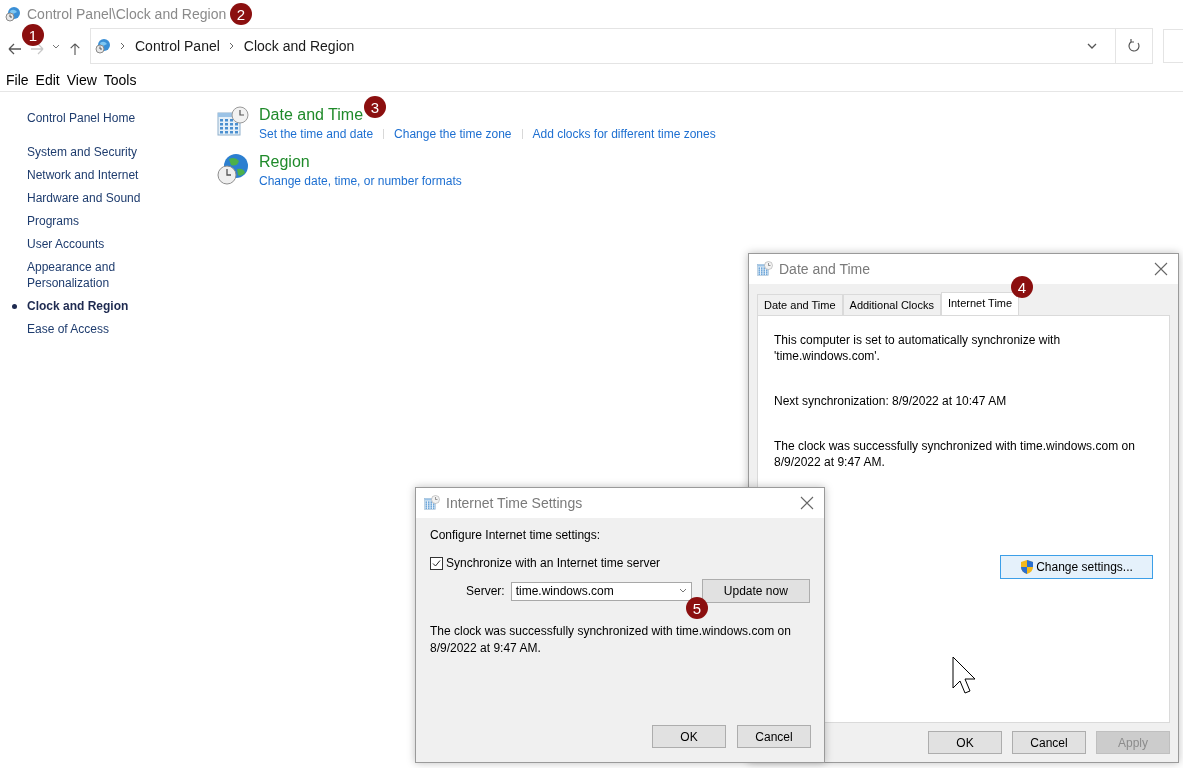 This screenshot has width=1183, height=768. I want to click on globe-clock-icon, so click(233, 169).